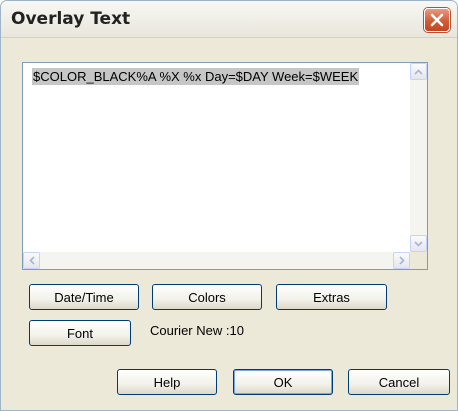 The height and width of the screenshot is (411, 458). I want to click on scroll-up-button, so click(418, 71).